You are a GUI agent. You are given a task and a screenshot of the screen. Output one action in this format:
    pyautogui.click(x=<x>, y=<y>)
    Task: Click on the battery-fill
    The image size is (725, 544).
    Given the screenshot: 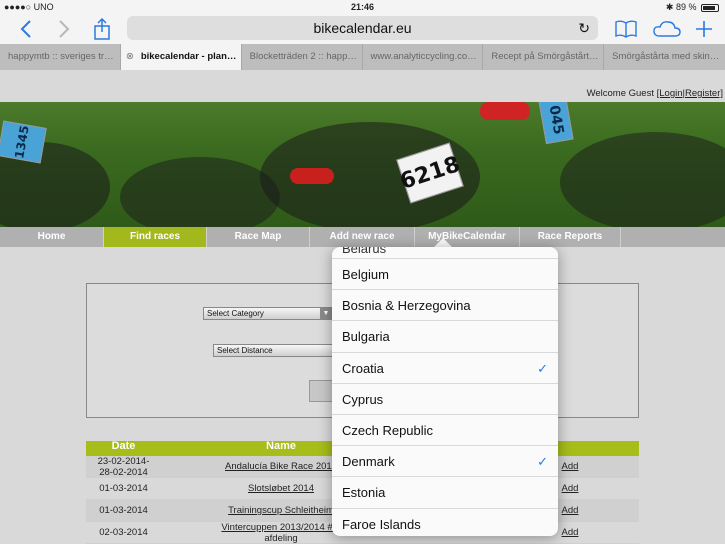 What is the action you would take?
    pyautogui.click(x=709, y=7)
    